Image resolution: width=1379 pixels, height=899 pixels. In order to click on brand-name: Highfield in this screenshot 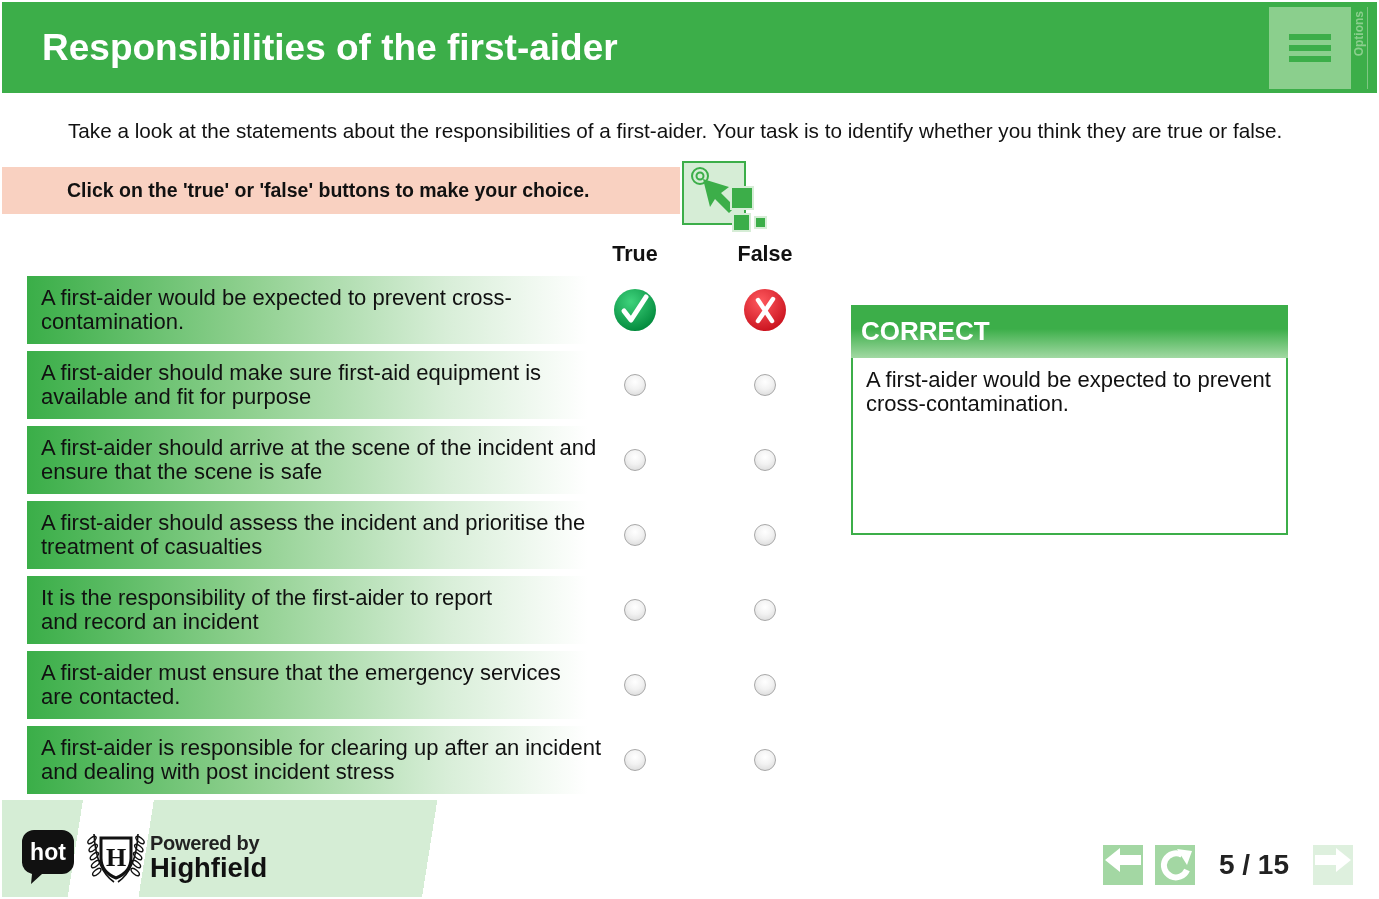, I will do `click(209, 867)`.